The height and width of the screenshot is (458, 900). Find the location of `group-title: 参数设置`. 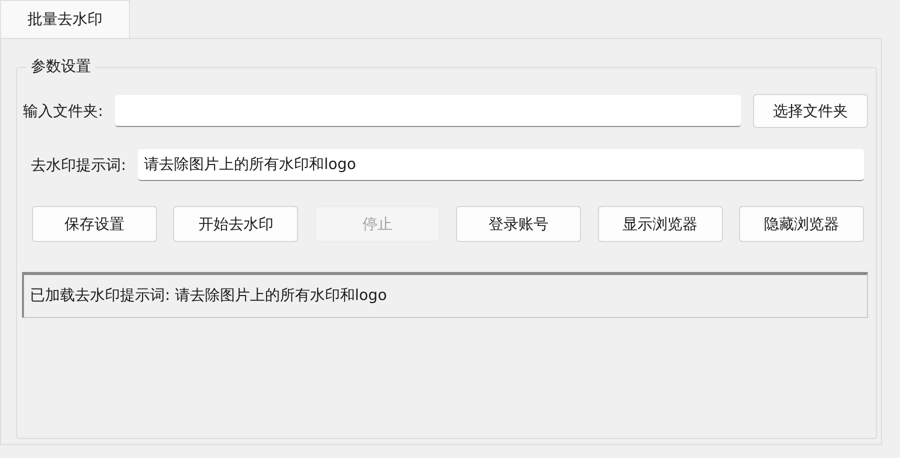

group-title: 参数设置 is located at coordinates (61, 66).